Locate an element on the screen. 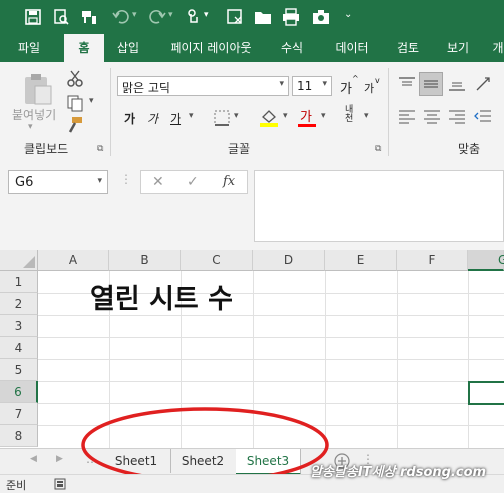 This screenshot has width=504, height=493. align-bottom-icon is located at coordinates (457, 84).